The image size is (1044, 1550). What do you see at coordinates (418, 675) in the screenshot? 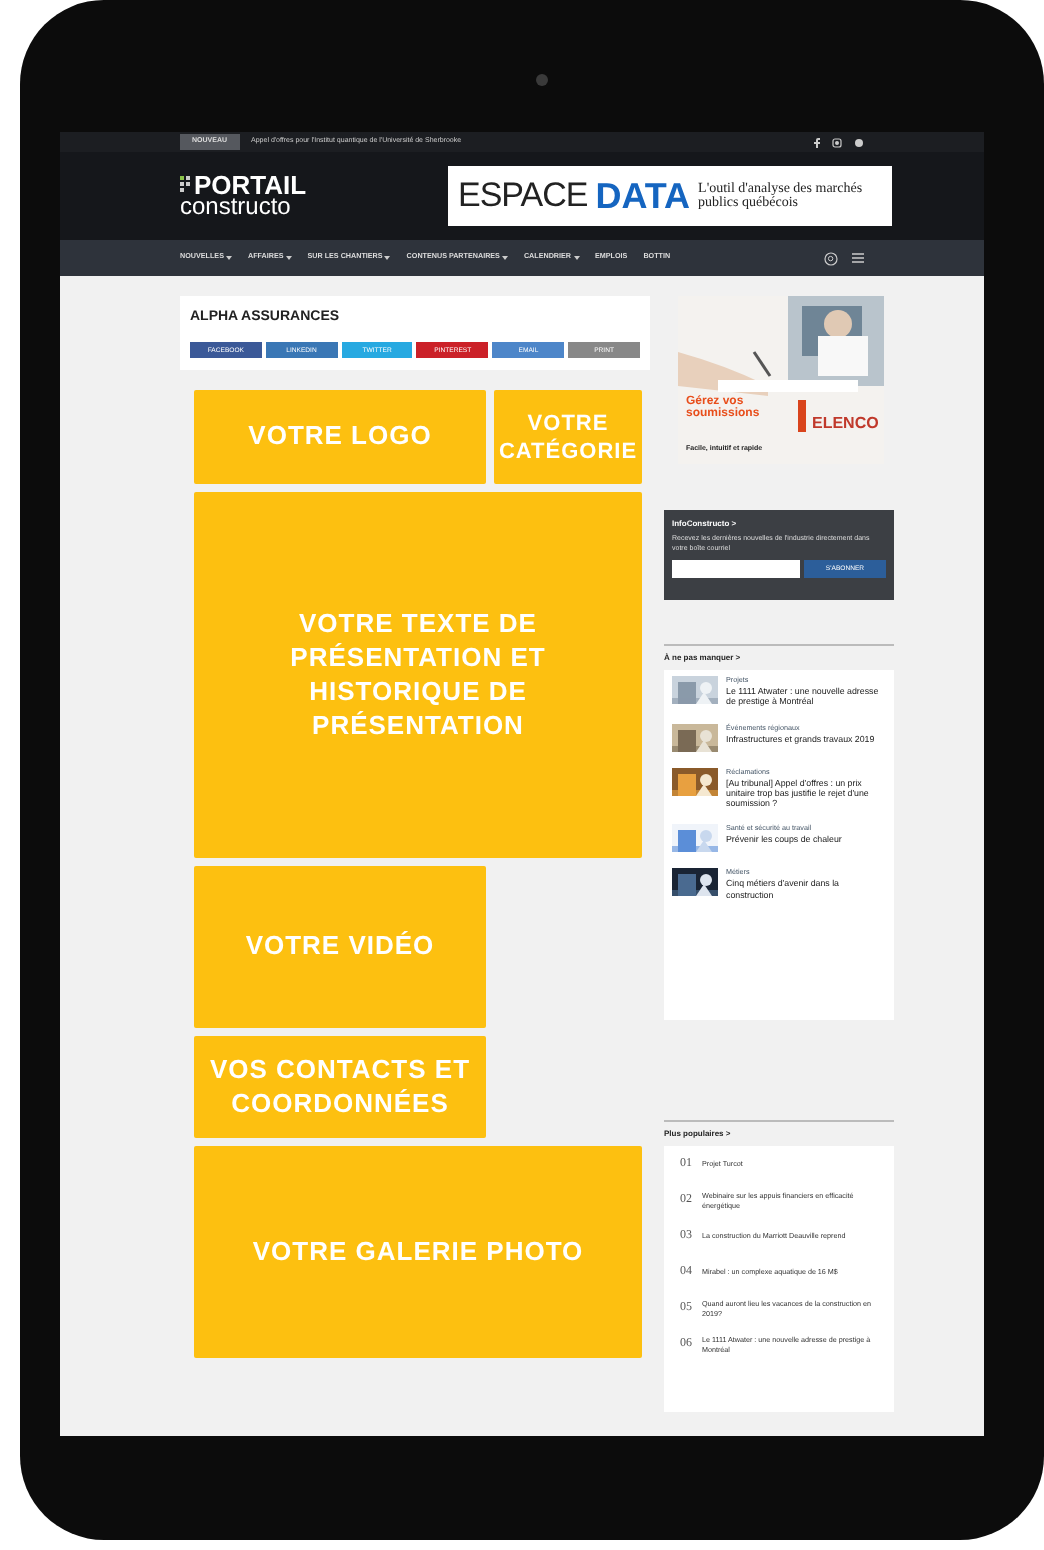
I see `placeholder-block: VOTRE TEXTE DE PRÉSENTATION ET HISTORIQUE DE PRÉSENTATION` at bounding box center [418, 675].